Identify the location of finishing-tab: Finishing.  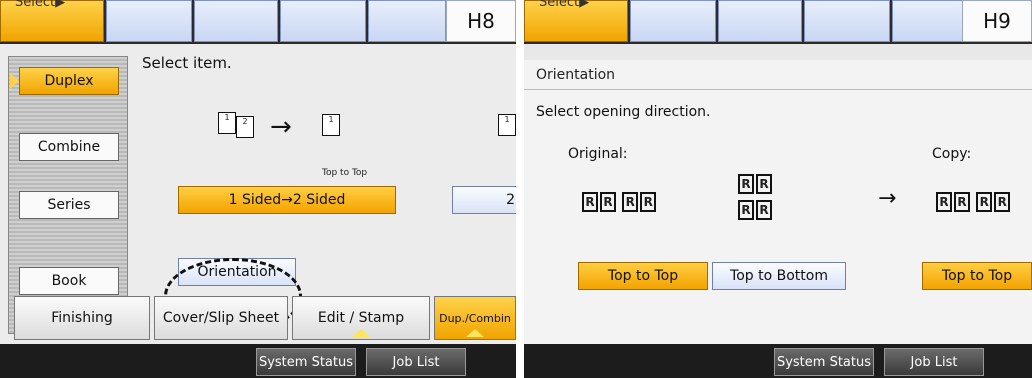
(82, 318).